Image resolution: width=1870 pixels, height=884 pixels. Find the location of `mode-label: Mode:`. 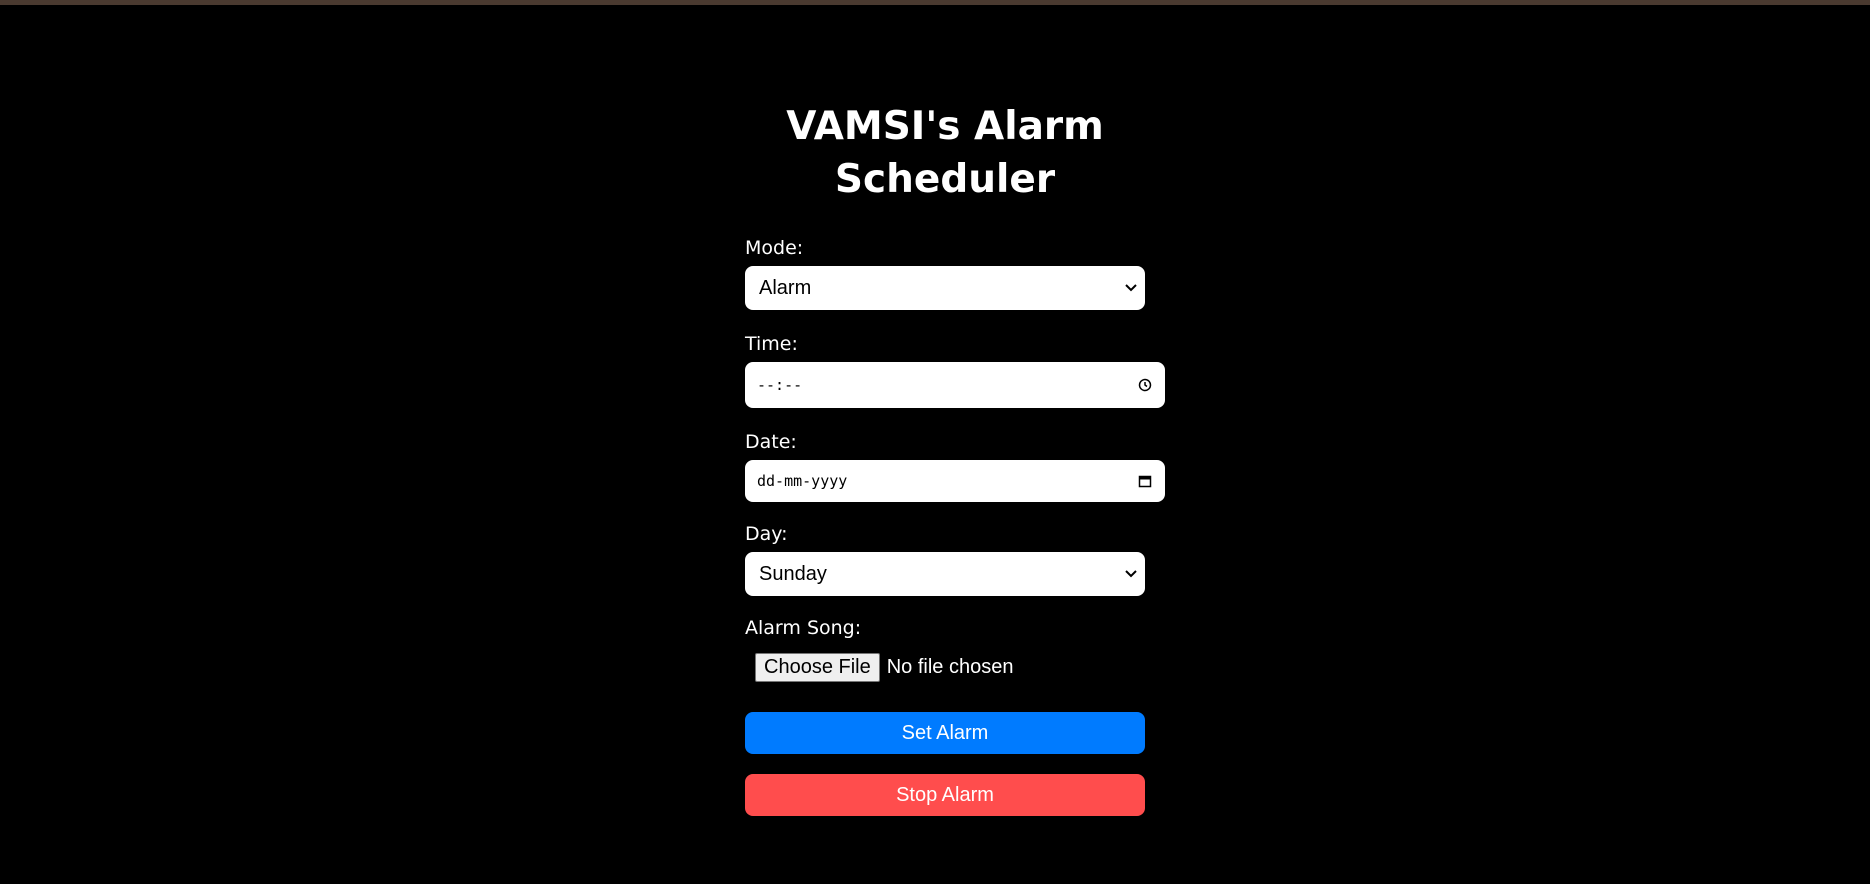

mode-label: Mode: is located at coordinates (774, 248).